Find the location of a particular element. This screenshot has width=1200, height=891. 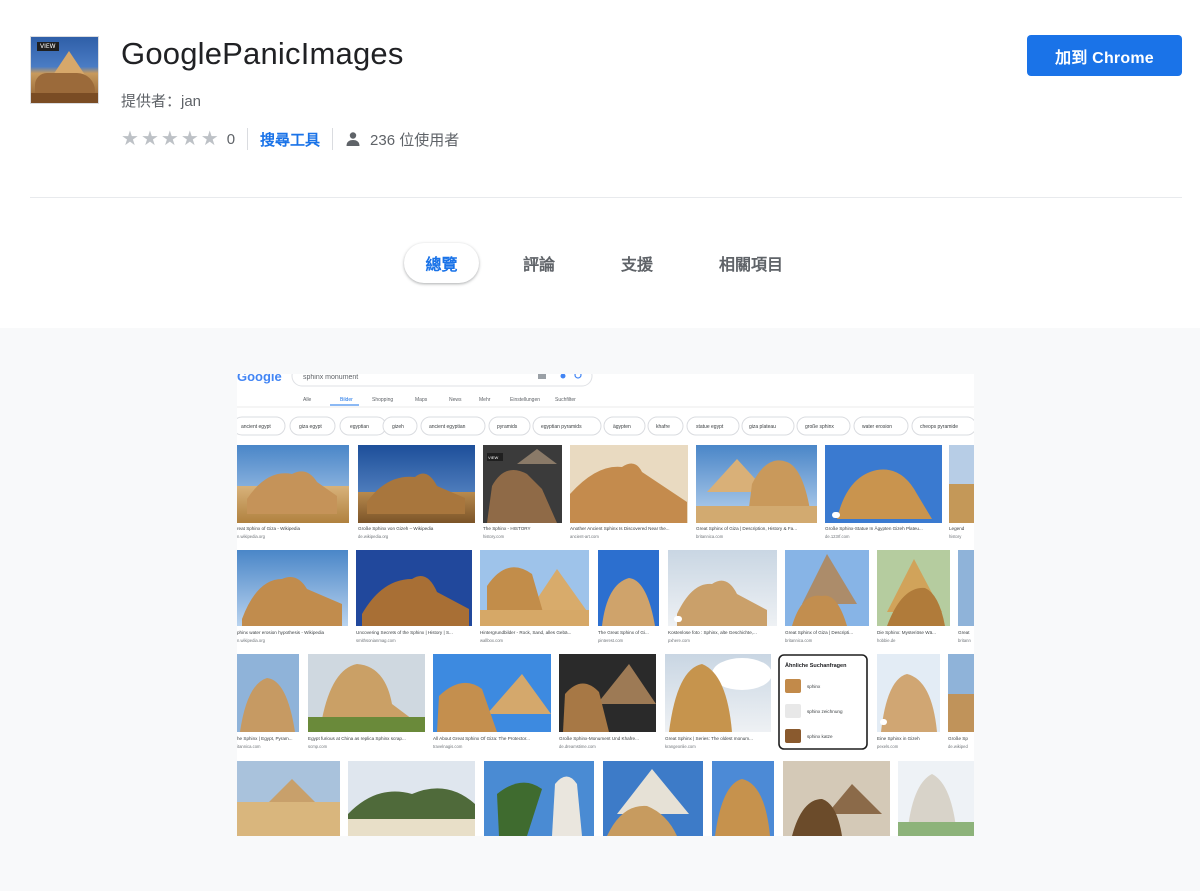

svg-text: pinterest.com is located at coordinates (611, 640).